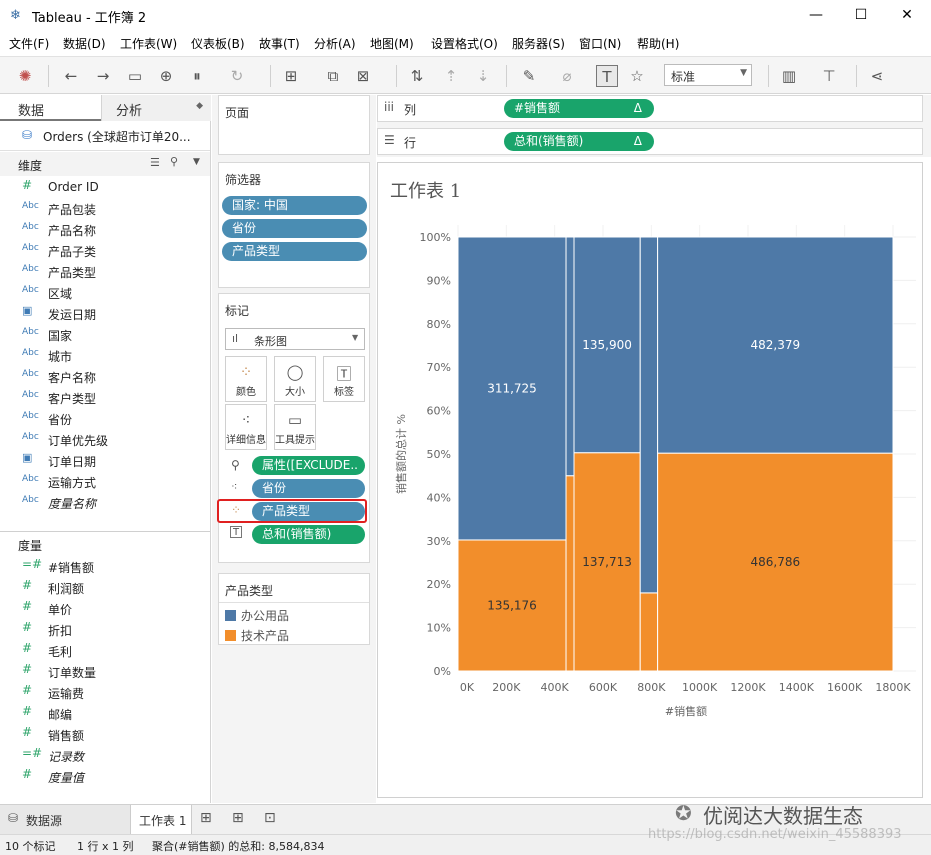 The height and width of the screenshot is (855, 931). Describe the element at coordinates (174, 161) in the screenshot. I see `search-icon: ⚲` at that location.